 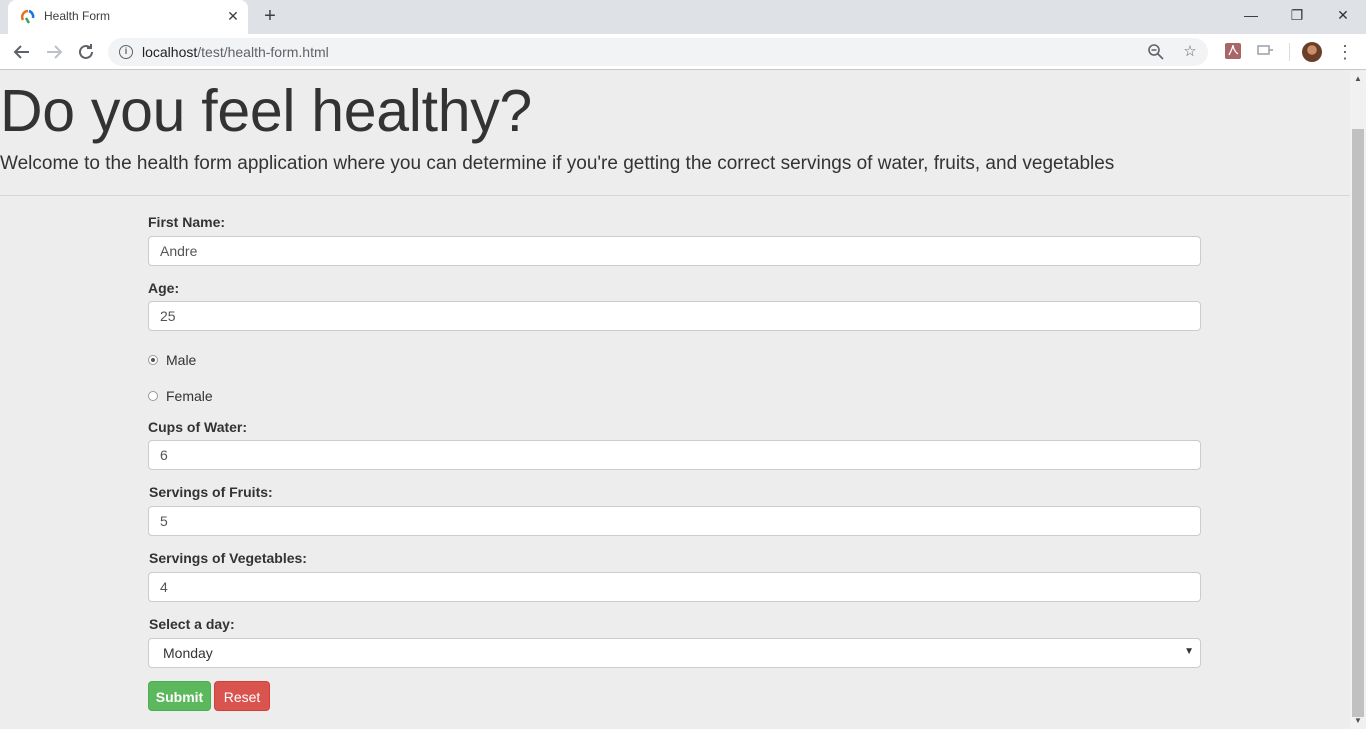 What do you see at coordinates (1358, 423) in the screenshot?
I see `scroll-thumb` at bounding box center [1358, 423].